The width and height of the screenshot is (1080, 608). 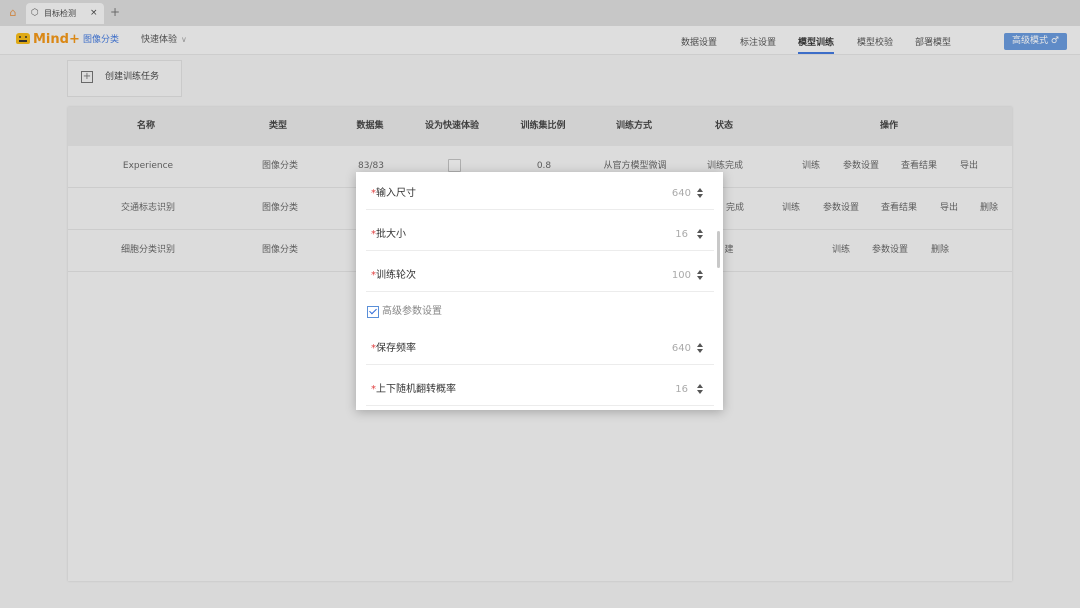 I want to click on field-label: *上下随机翻转概率, so click(x=413, y=389).